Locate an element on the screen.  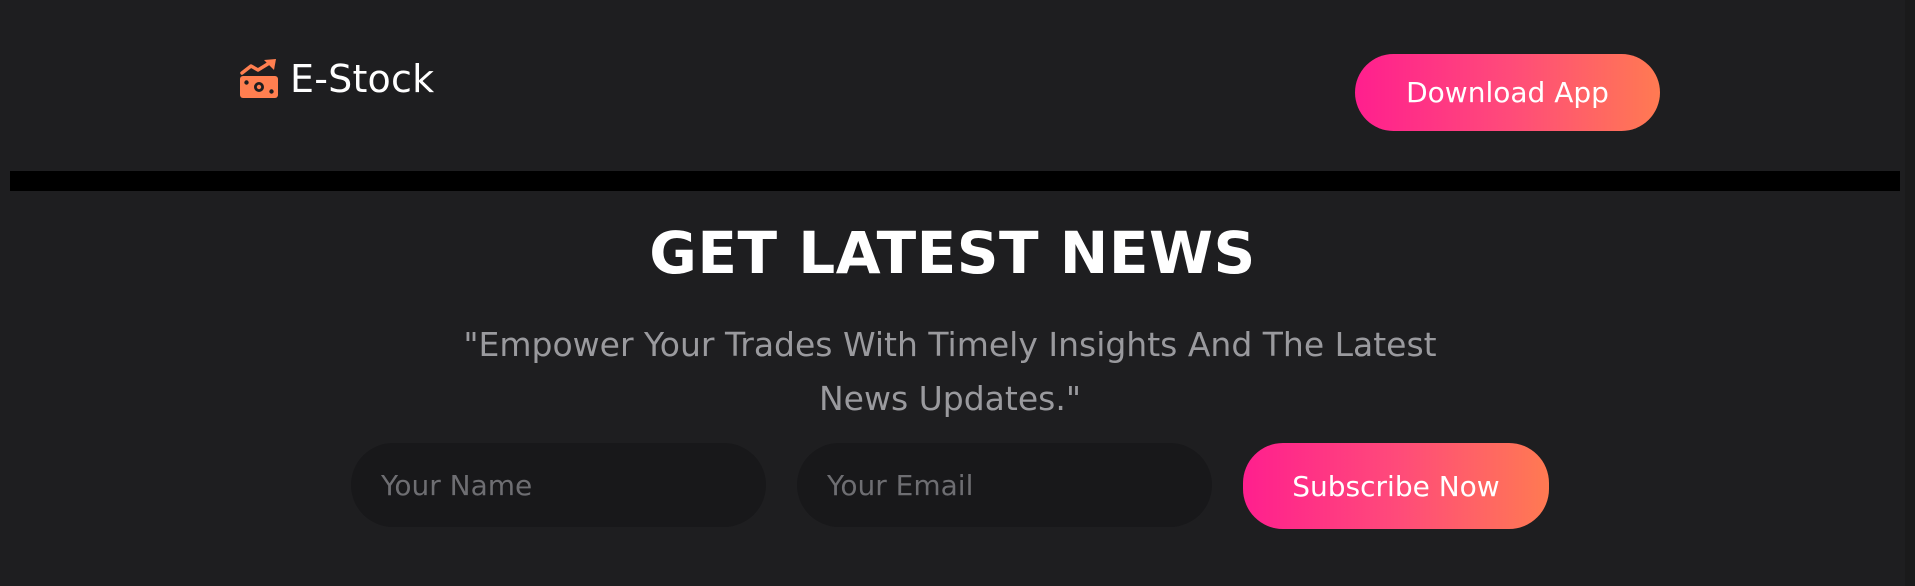
newsletter-title: GET LATEST NEWS is located at coordinates (952, 253).